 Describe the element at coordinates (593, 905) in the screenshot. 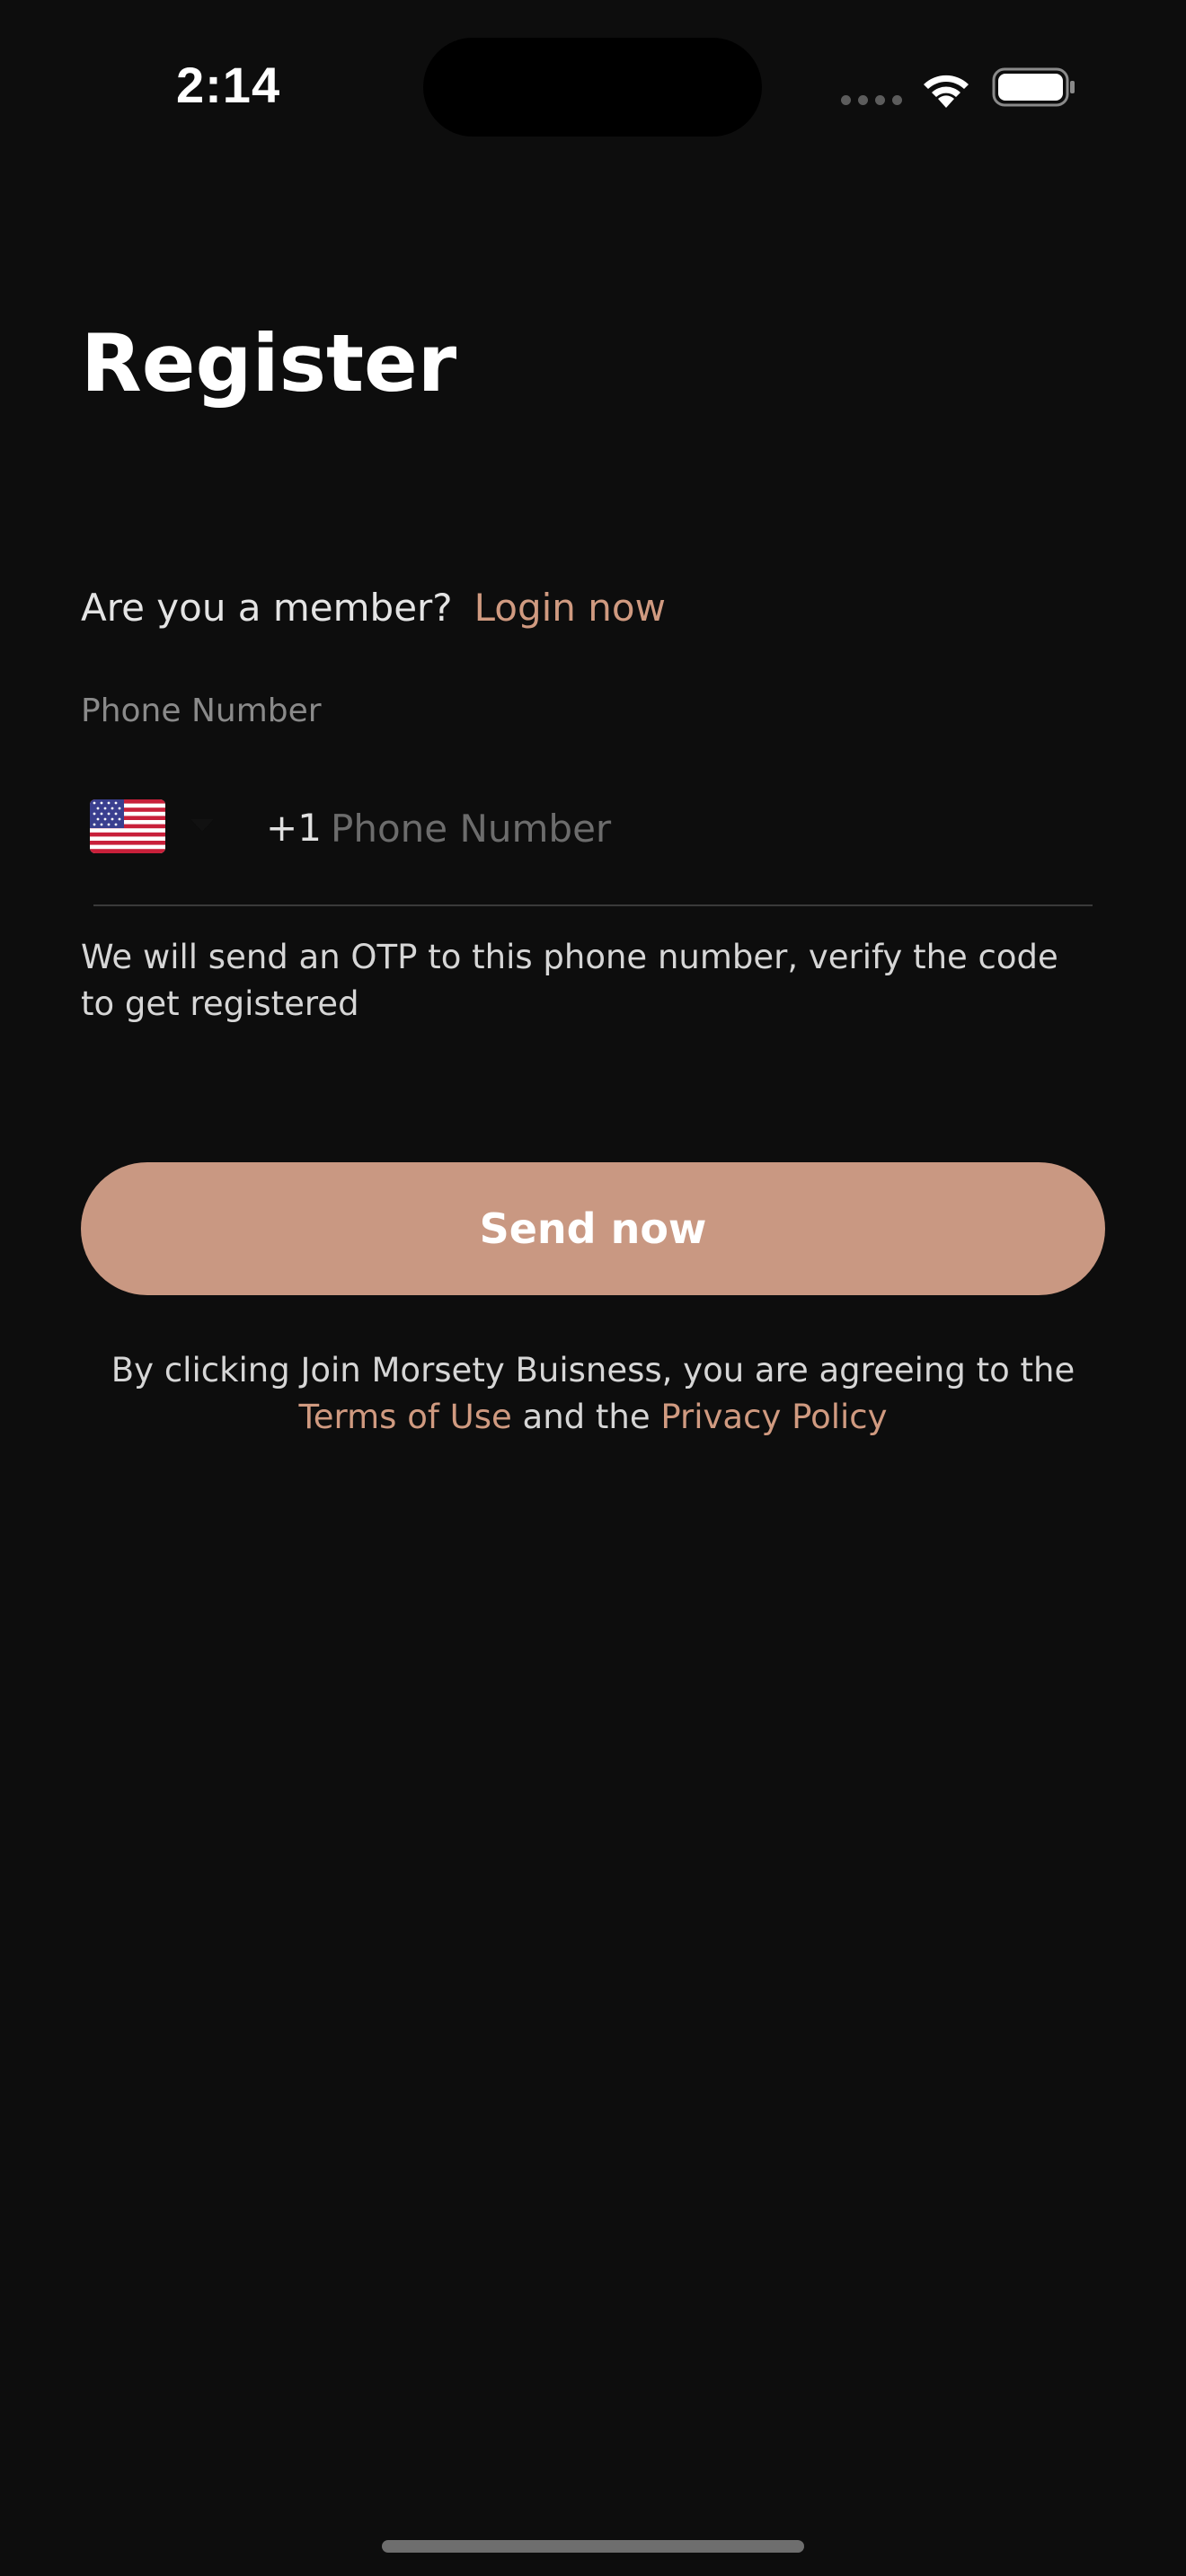

I see `phone-field-underline` at that location.